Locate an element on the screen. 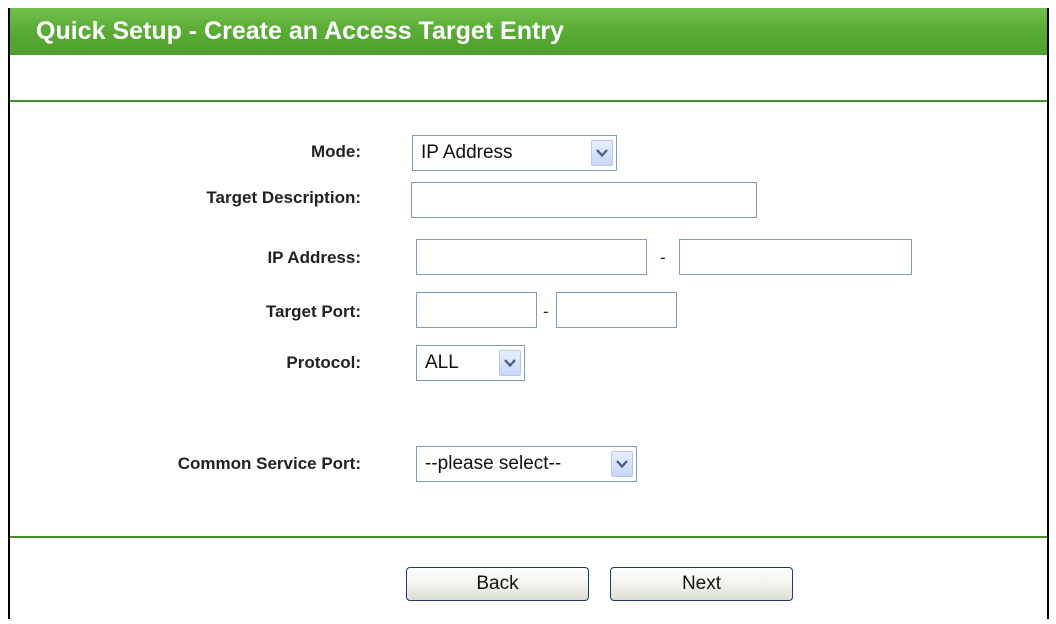 The image size is (1056, 624). common-service-port-label: Common Service Port: is located at coordinates (269, 463).